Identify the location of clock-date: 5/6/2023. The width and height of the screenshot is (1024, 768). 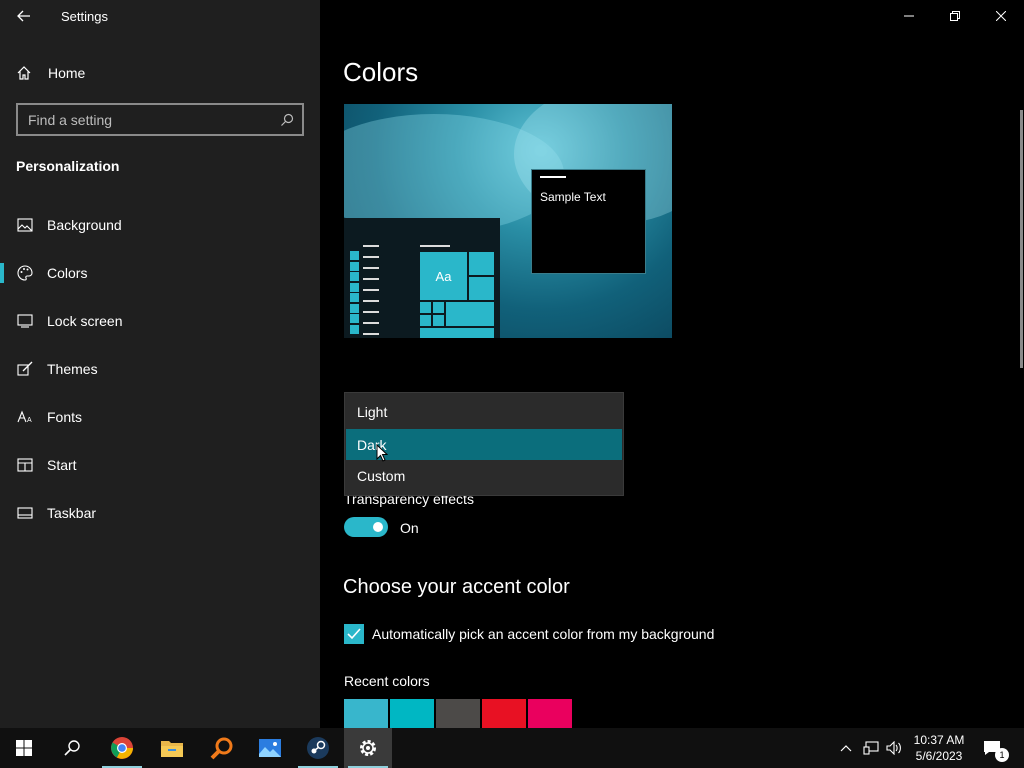
(939, 756).